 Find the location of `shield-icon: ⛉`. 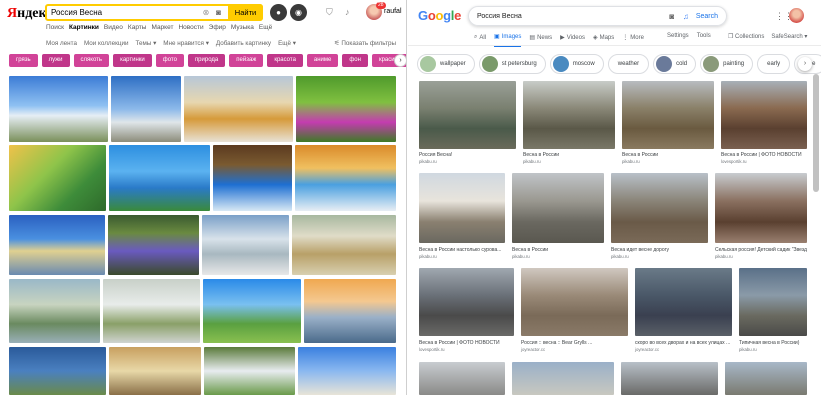

shield-icon: ⛉ is located at coordinates (329, 12).